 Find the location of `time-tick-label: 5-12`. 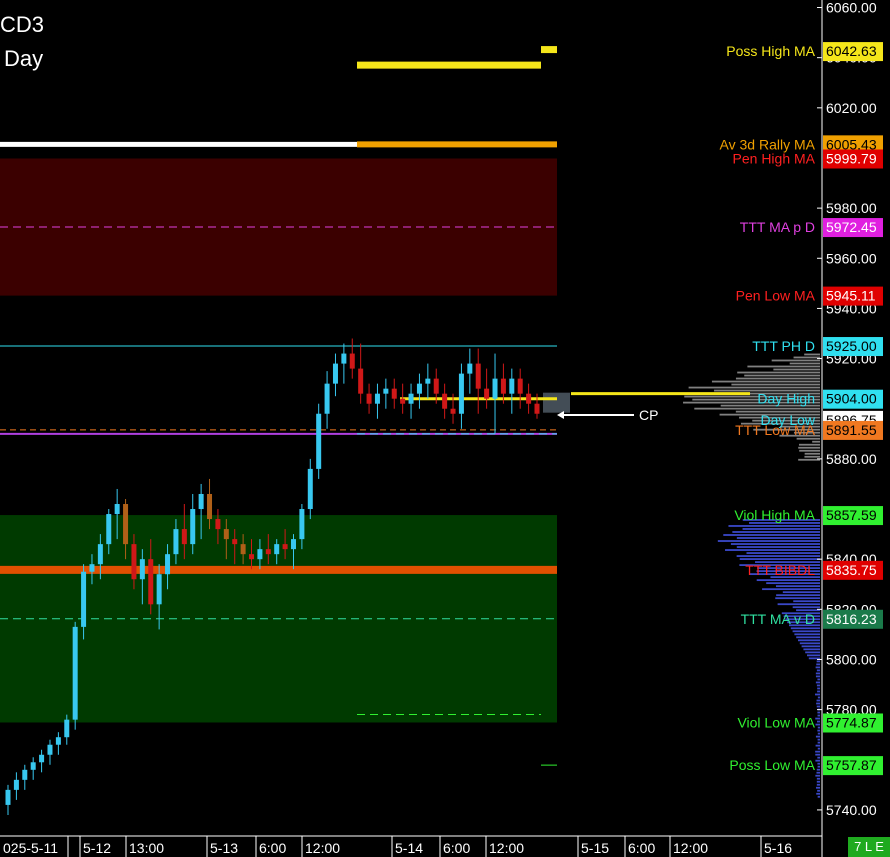

time-tick-label: 5-12 is located at coordinates (97, 848).